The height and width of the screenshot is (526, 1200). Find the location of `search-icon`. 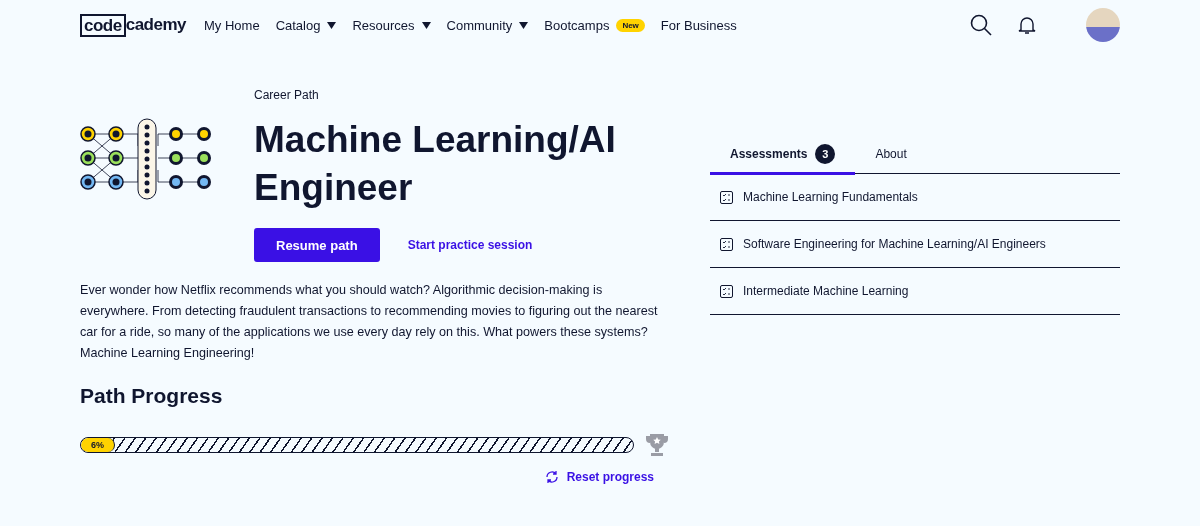

search-icon is located at coordinates (981, 25).